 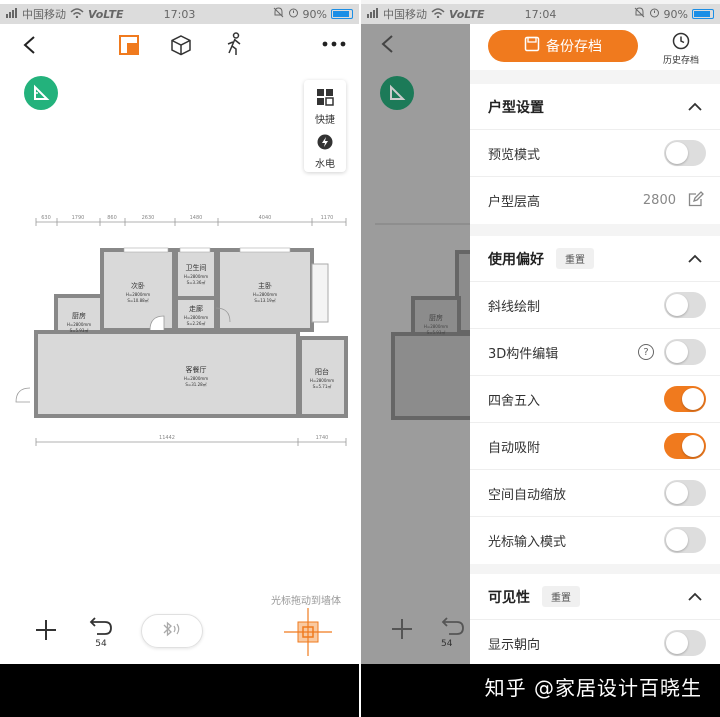 I want to click on help-icon: ?, so click(x=646, y=352).